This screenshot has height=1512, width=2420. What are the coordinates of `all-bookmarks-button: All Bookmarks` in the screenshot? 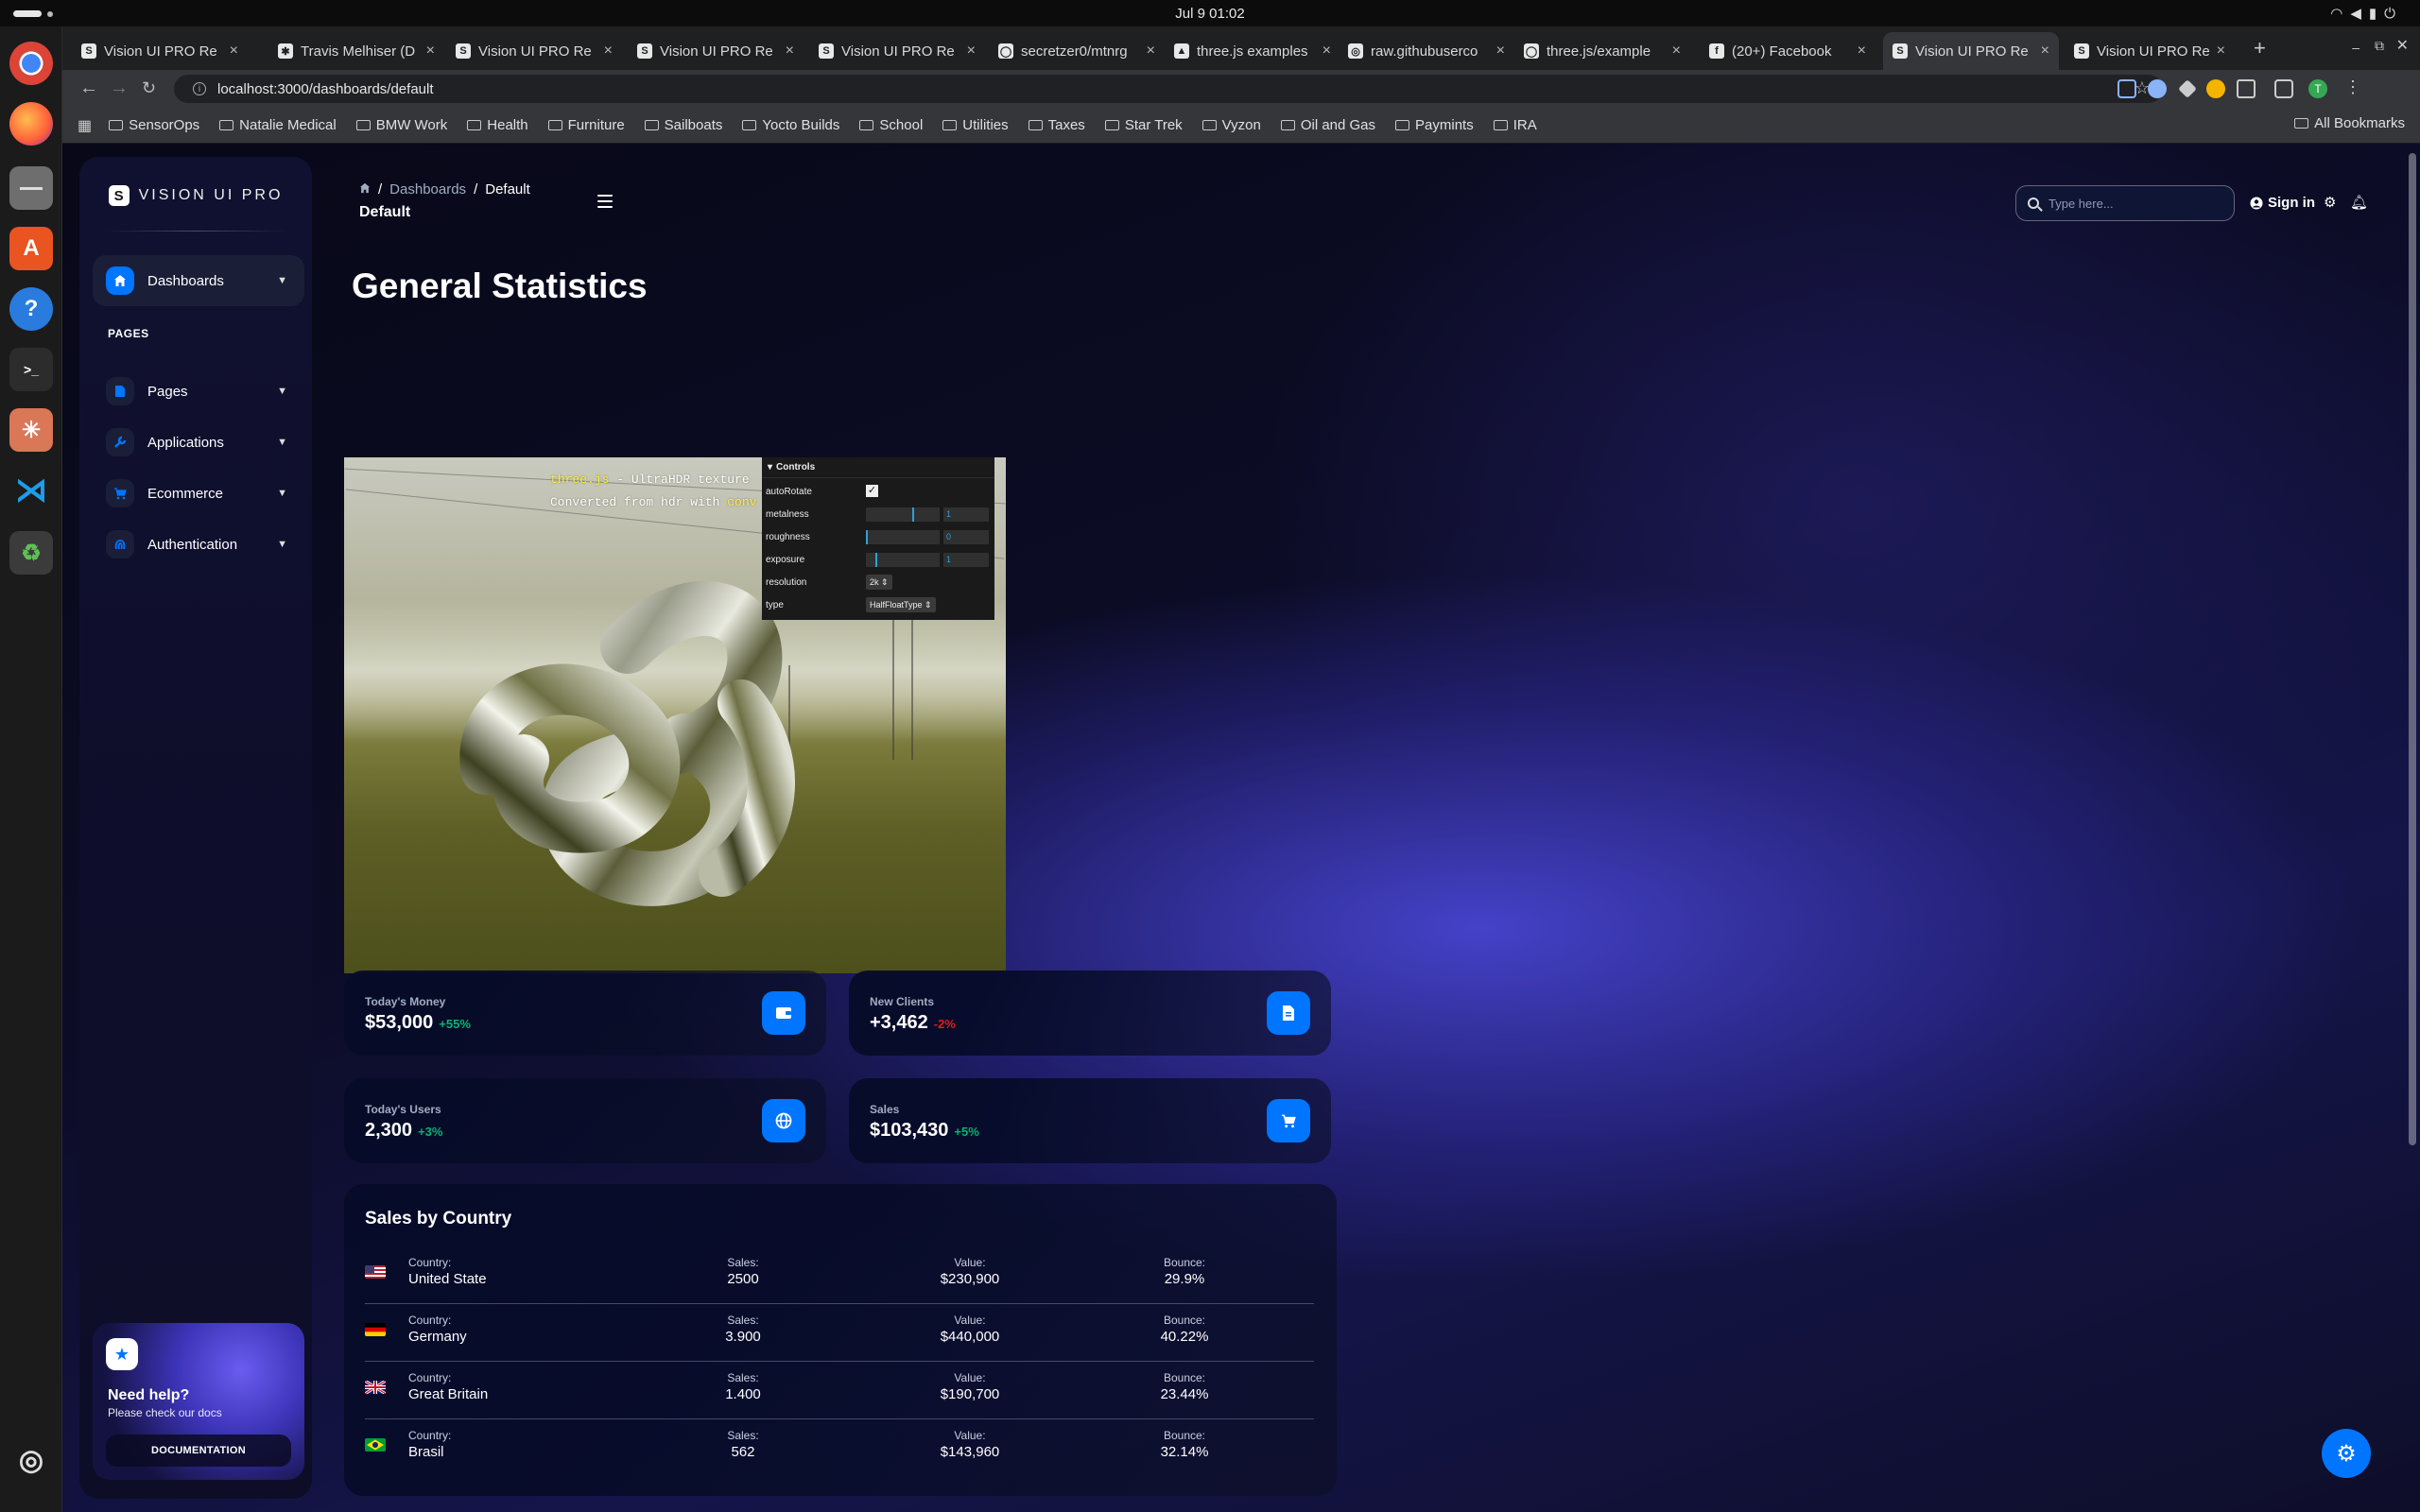 It's located at (2349, 123).